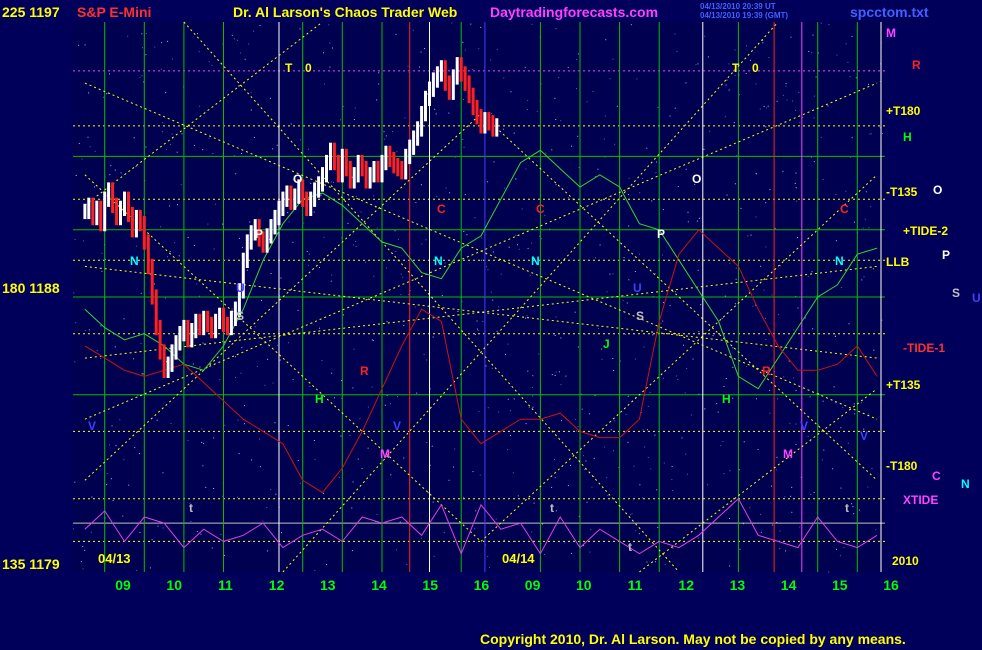 Image resolution: width=982 pixels, height=650 pixels. I want to click on right-label: O, so click(937, 190).